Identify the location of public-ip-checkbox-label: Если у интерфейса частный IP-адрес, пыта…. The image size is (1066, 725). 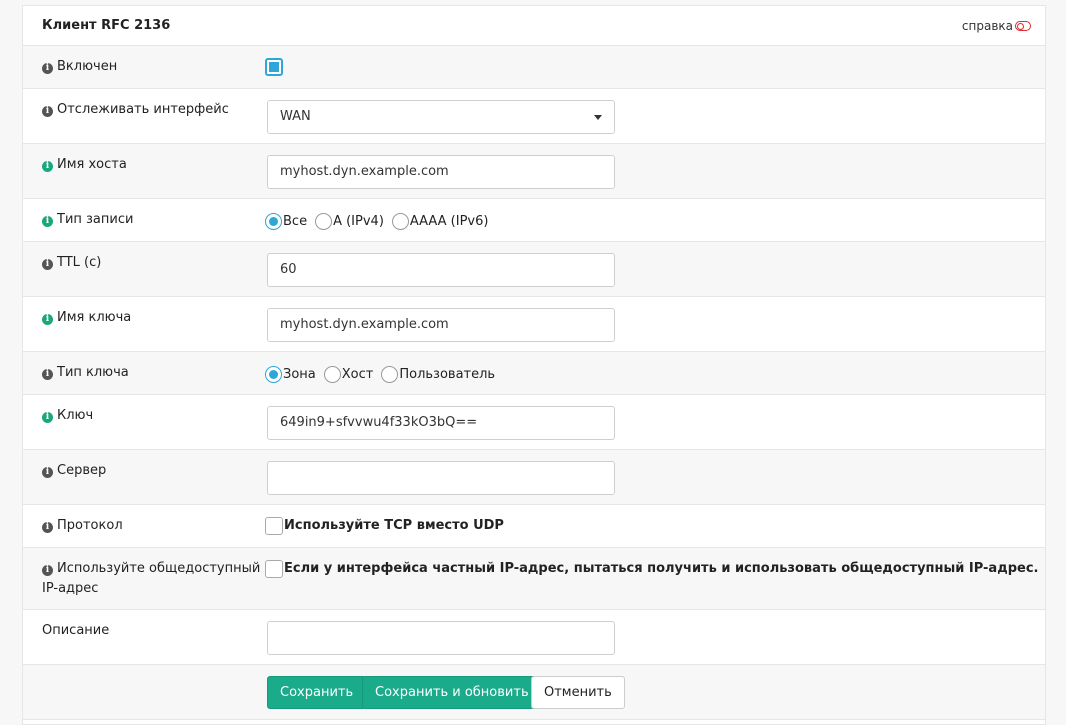
(661, 568).